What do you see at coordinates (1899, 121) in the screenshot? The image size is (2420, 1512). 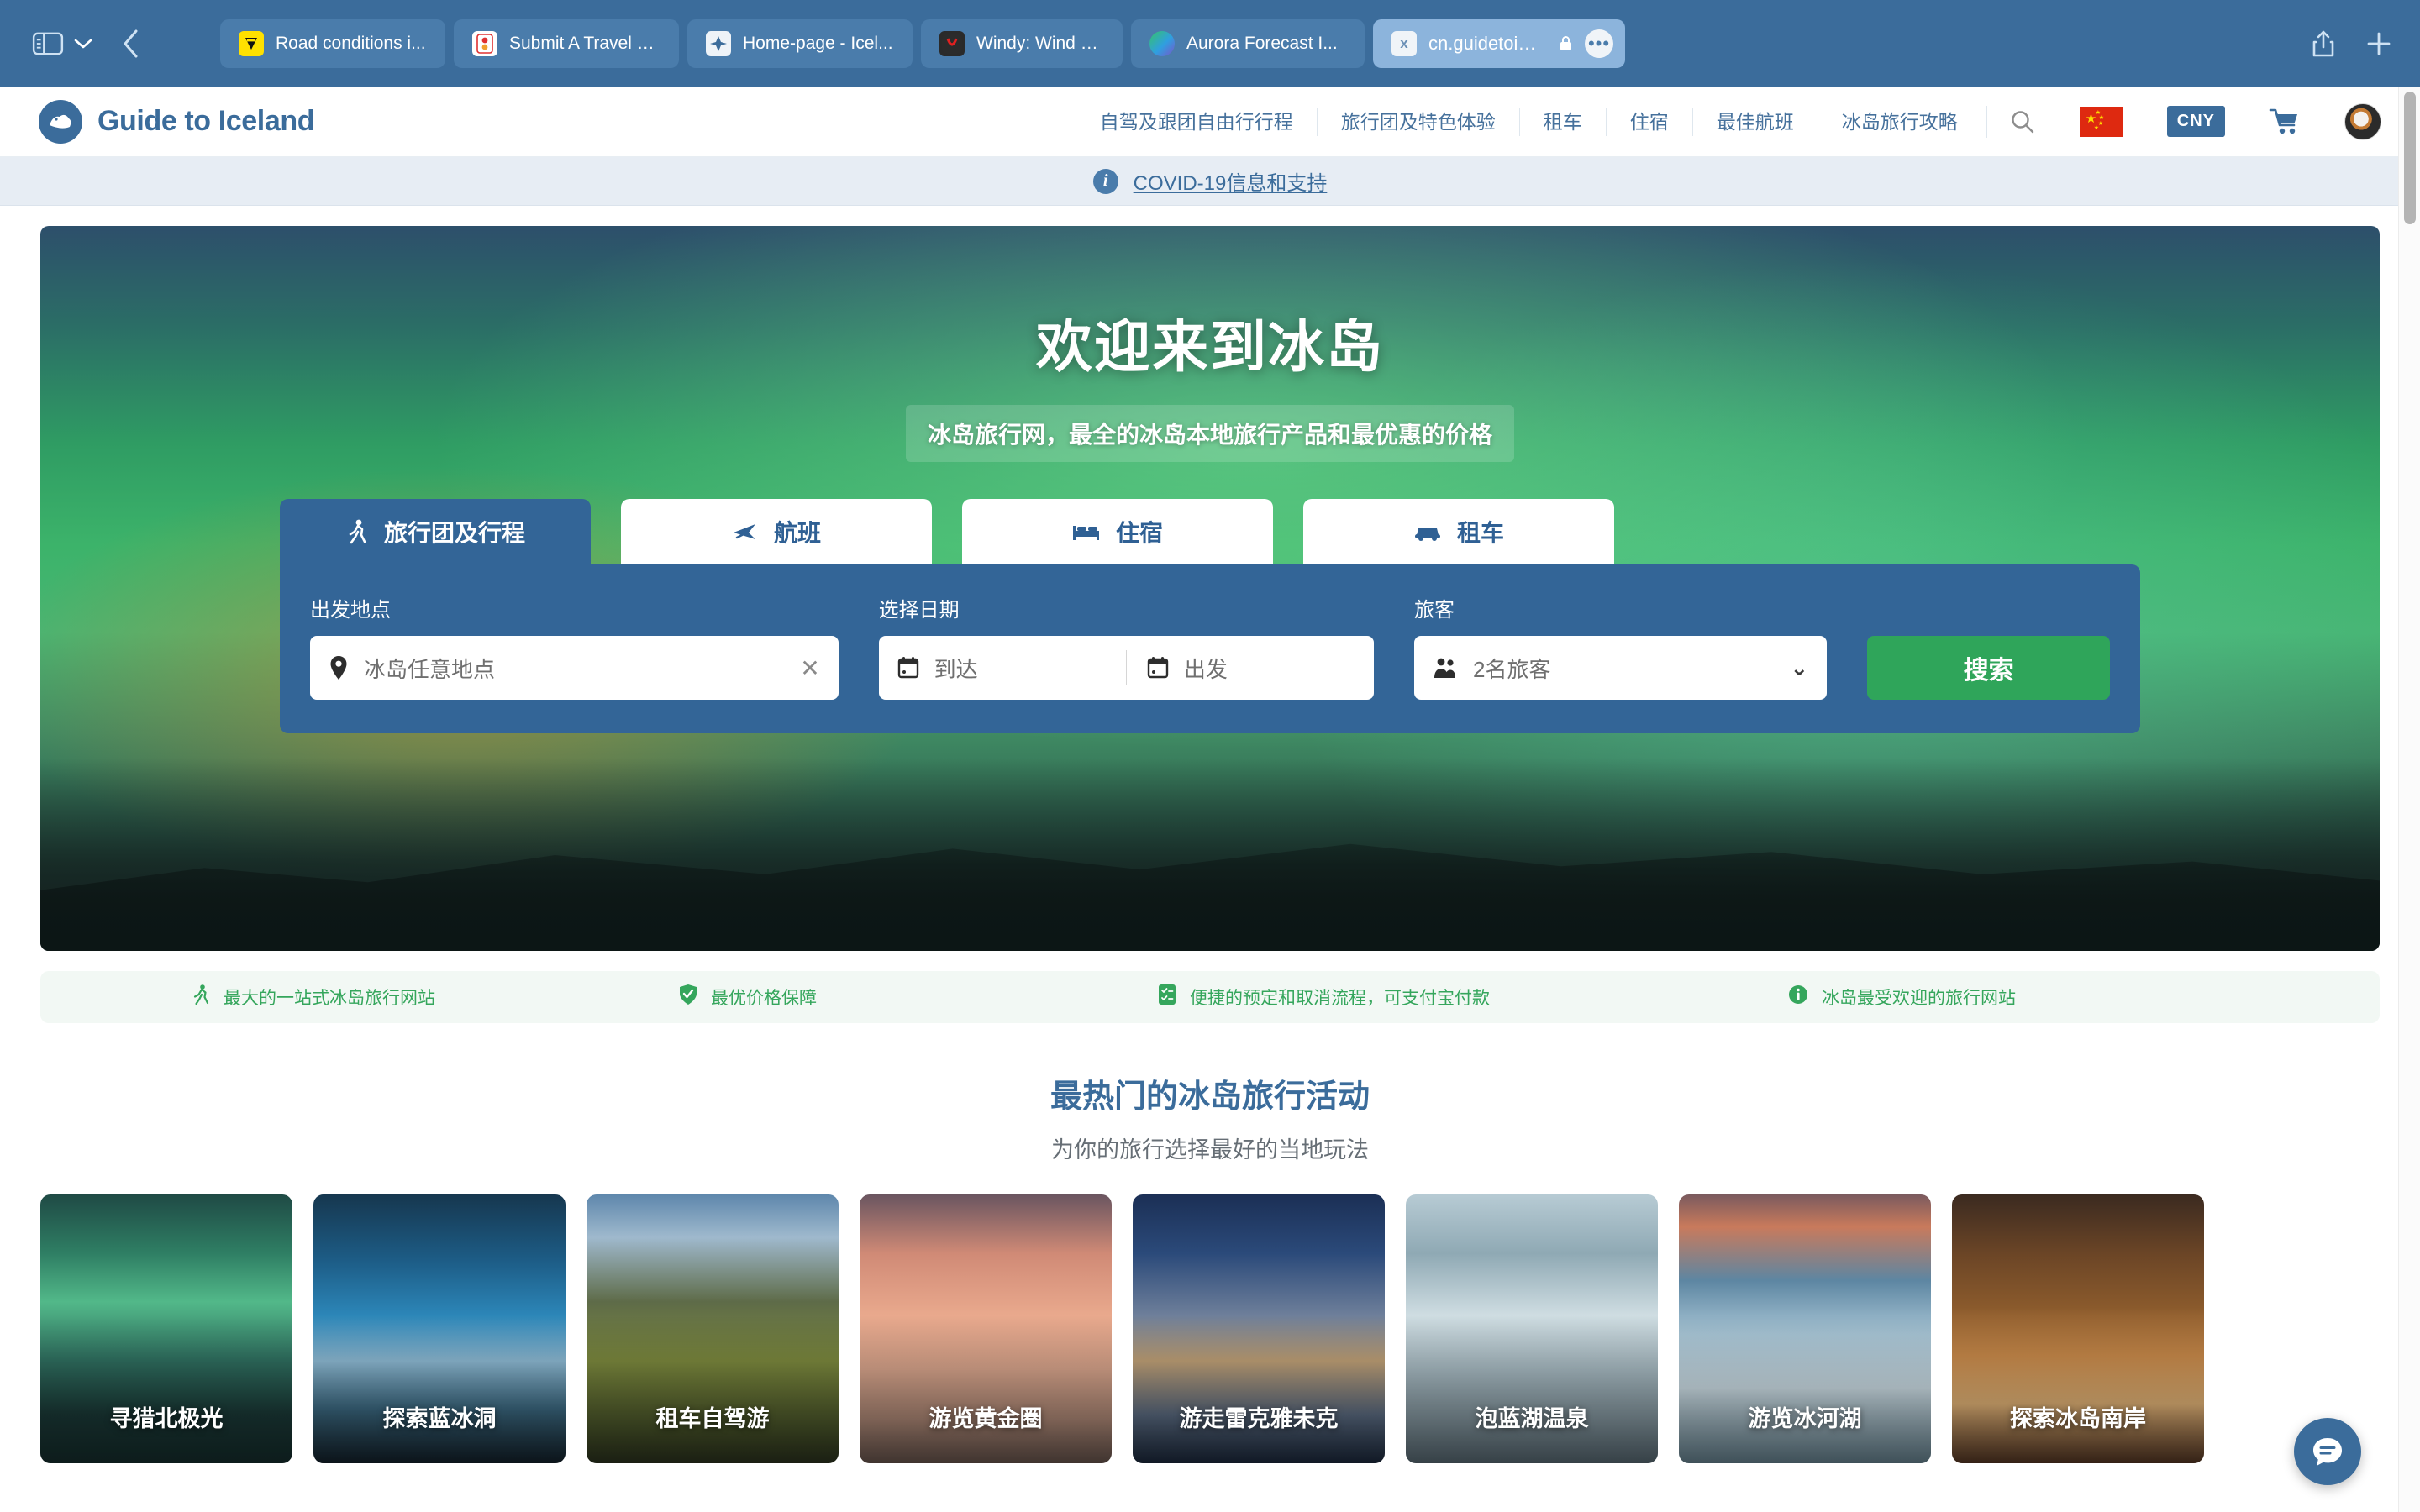 I see `nav-item-travel-guide: 冰岛旅行攻略` at bounding box center [1899, 121].